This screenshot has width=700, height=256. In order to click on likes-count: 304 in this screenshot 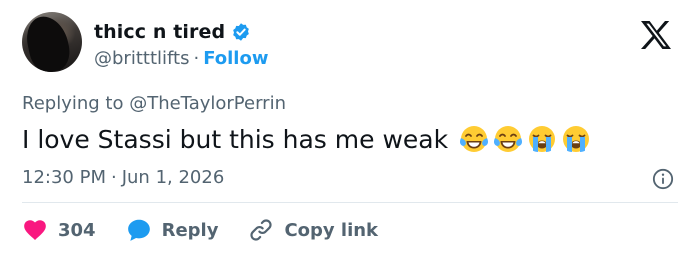, I will do `click(77, 230)`.